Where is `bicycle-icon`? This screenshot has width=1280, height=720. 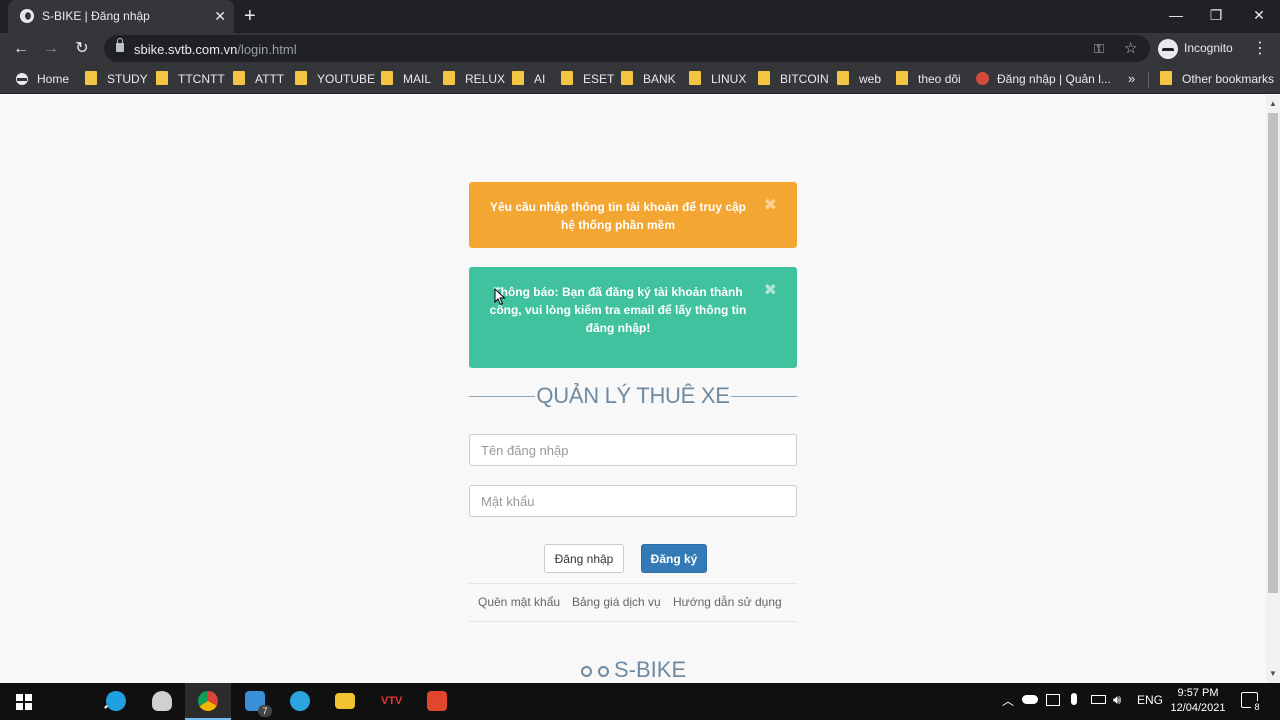 bicycle-icon is located at coordinates (595, 669).